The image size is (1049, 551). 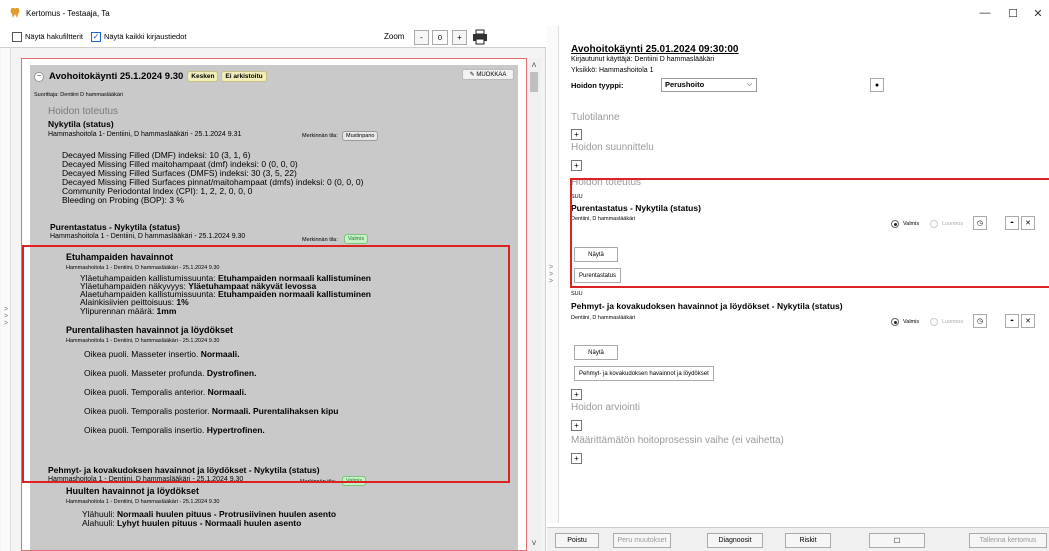 What do you see at coordinates (934, 322) in the screenshot?
I see `status-luonnos-radio` at bounding box center [934, 322].